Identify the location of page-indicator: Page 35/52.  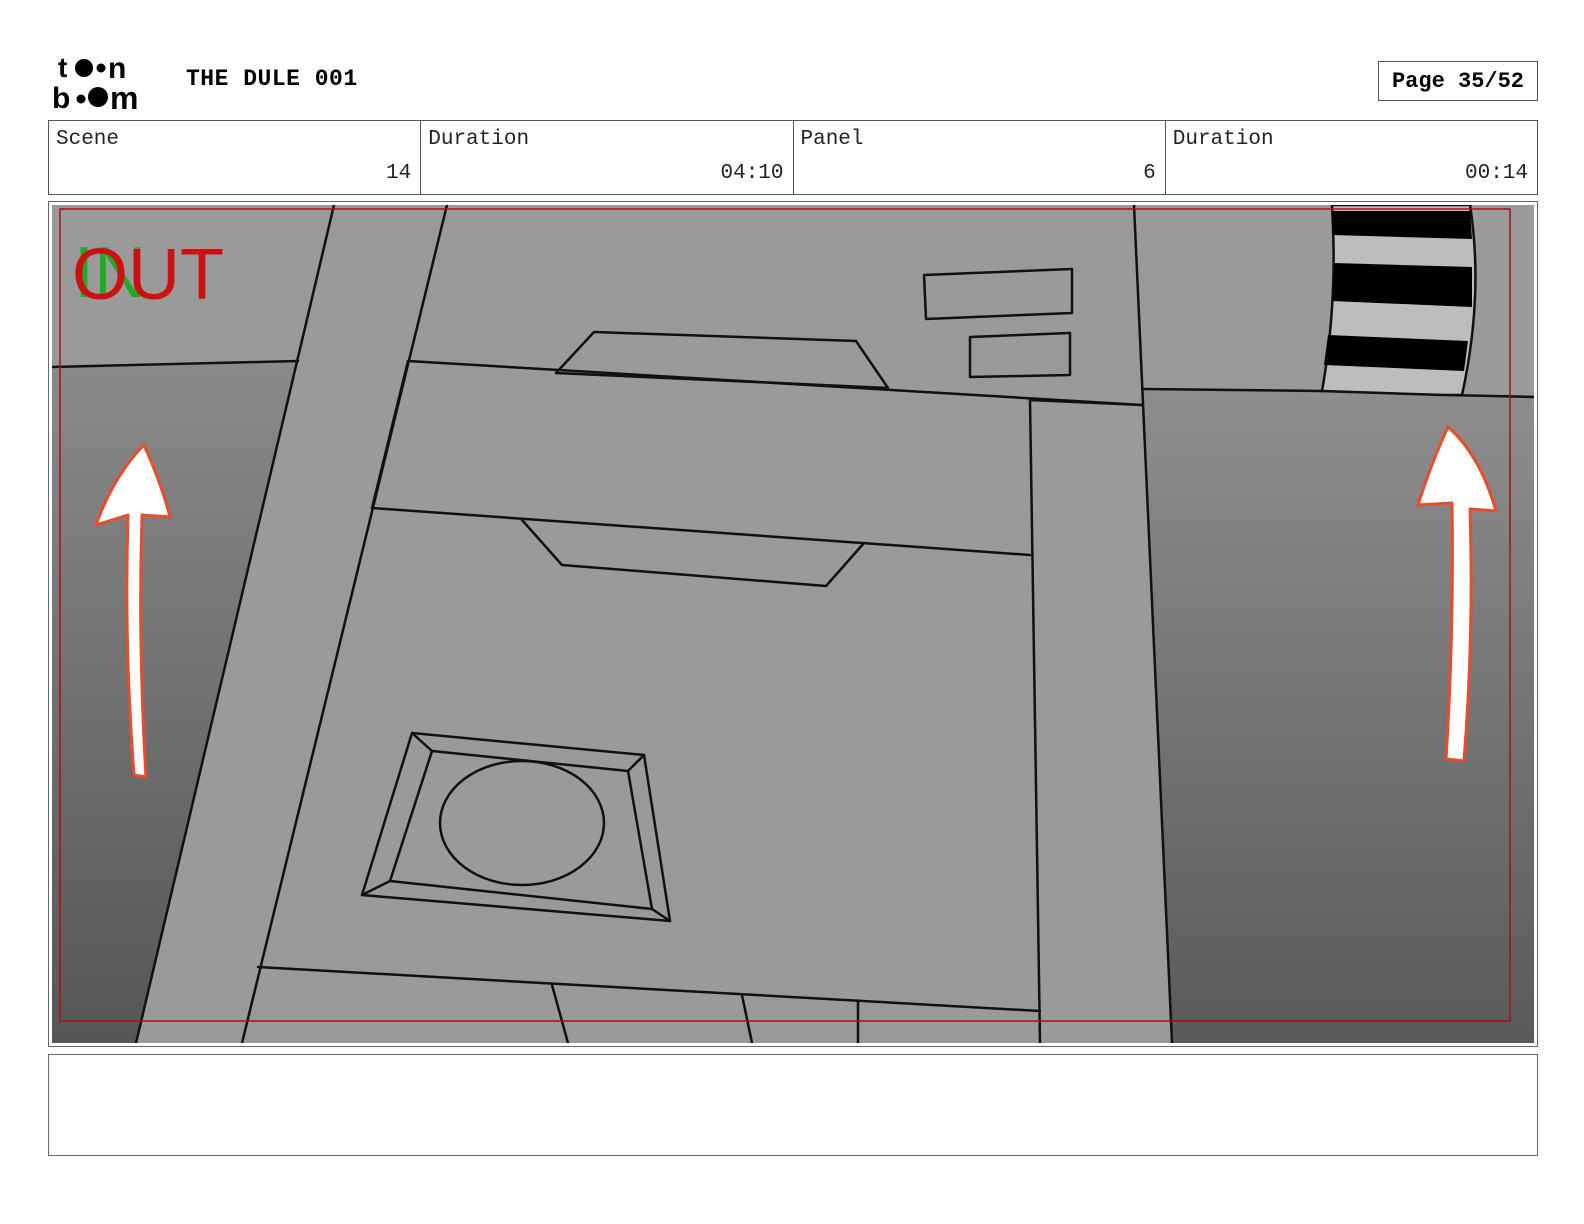
(1458, 81).